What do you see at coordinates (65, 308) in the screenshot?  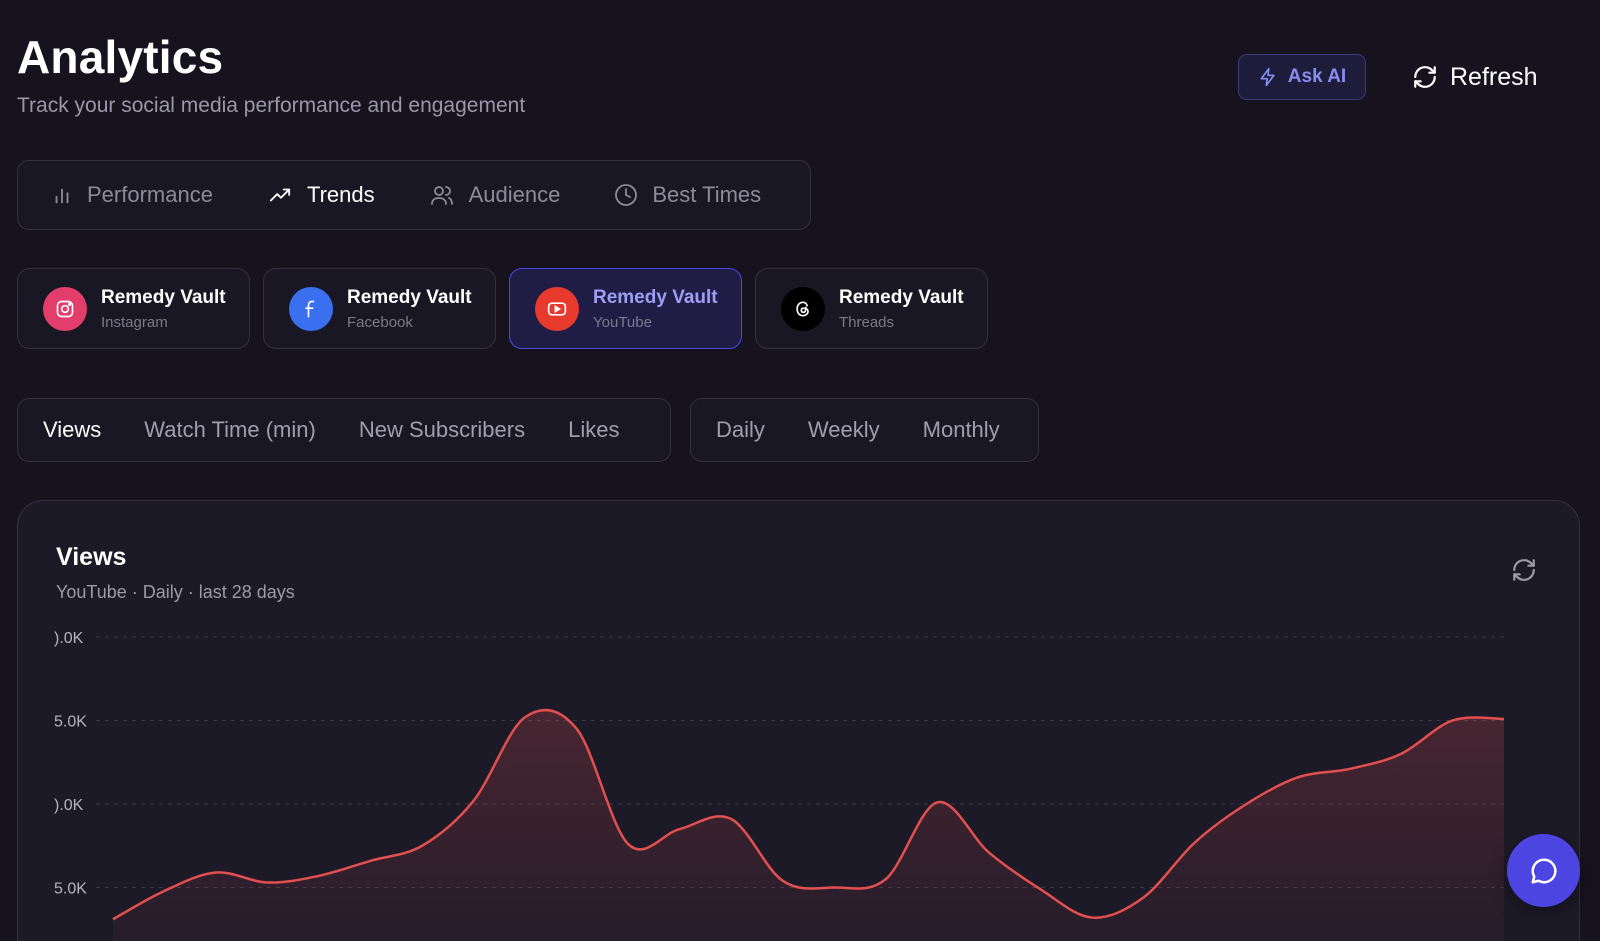 I see `instagram-icon` at bounding box center [65, 308].